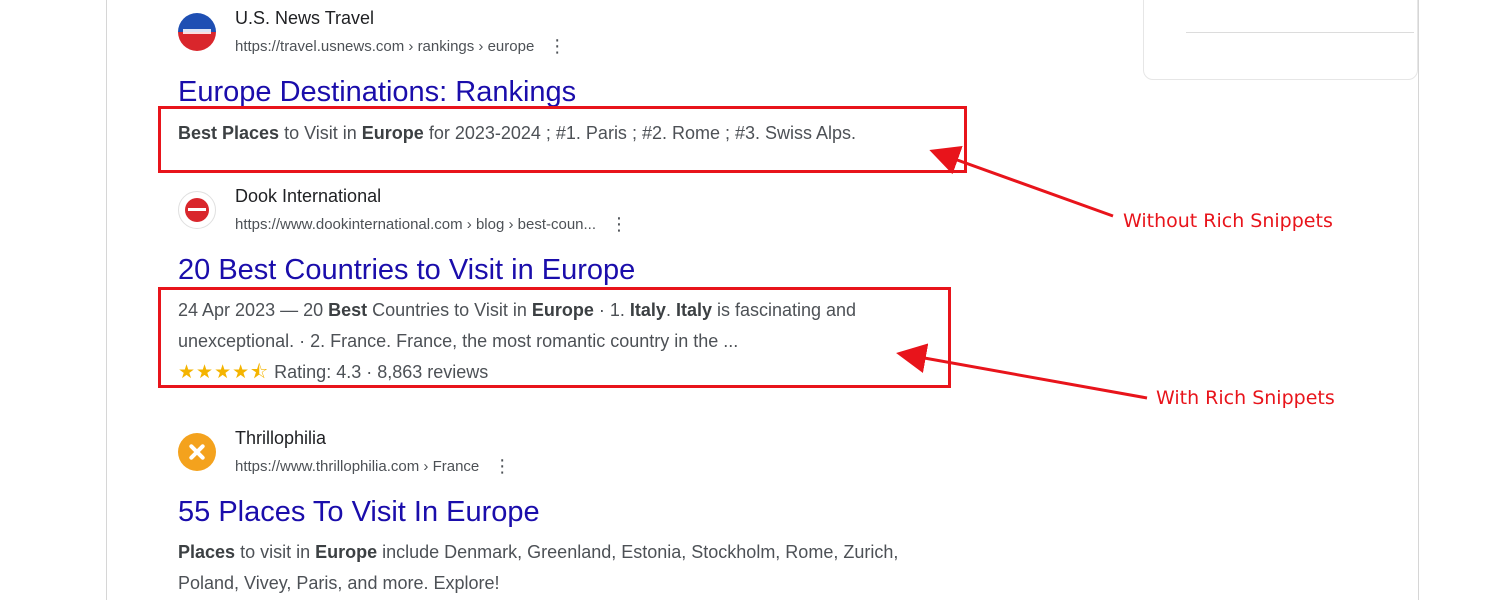 The height and width of the screenshot is (600, 1500). Describe the element at coordinates (197, 210) in the screenshot. I see `dook-logo-icon` at that location.